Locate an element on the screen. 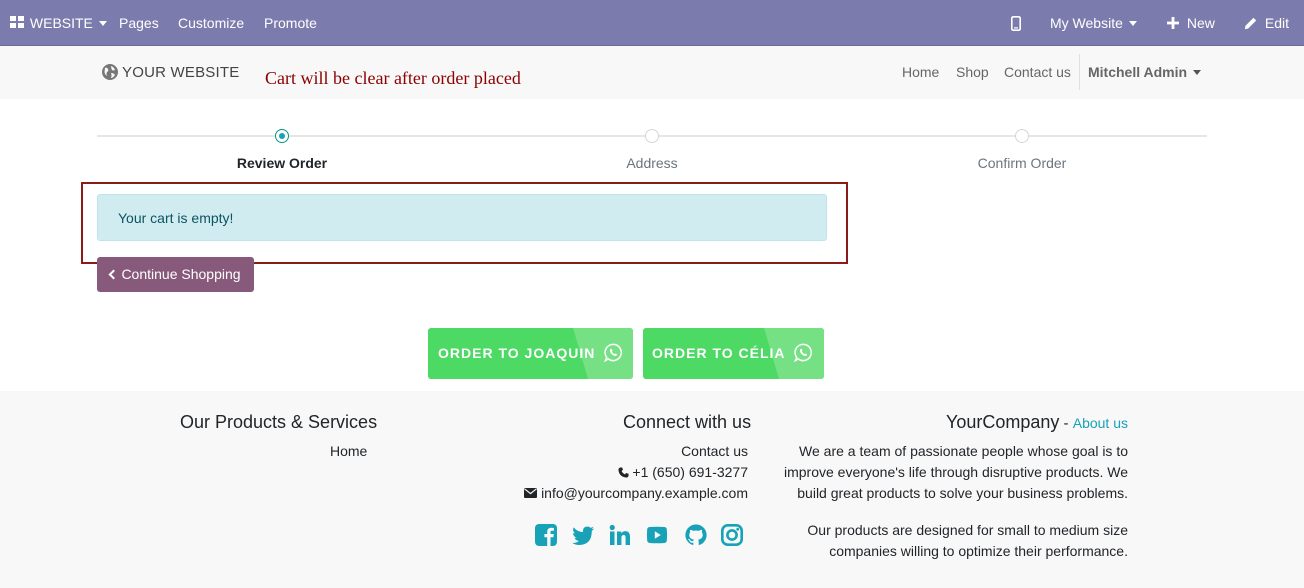  email-address: info@yourcompany.example.com is located at coordinates (644, 493).